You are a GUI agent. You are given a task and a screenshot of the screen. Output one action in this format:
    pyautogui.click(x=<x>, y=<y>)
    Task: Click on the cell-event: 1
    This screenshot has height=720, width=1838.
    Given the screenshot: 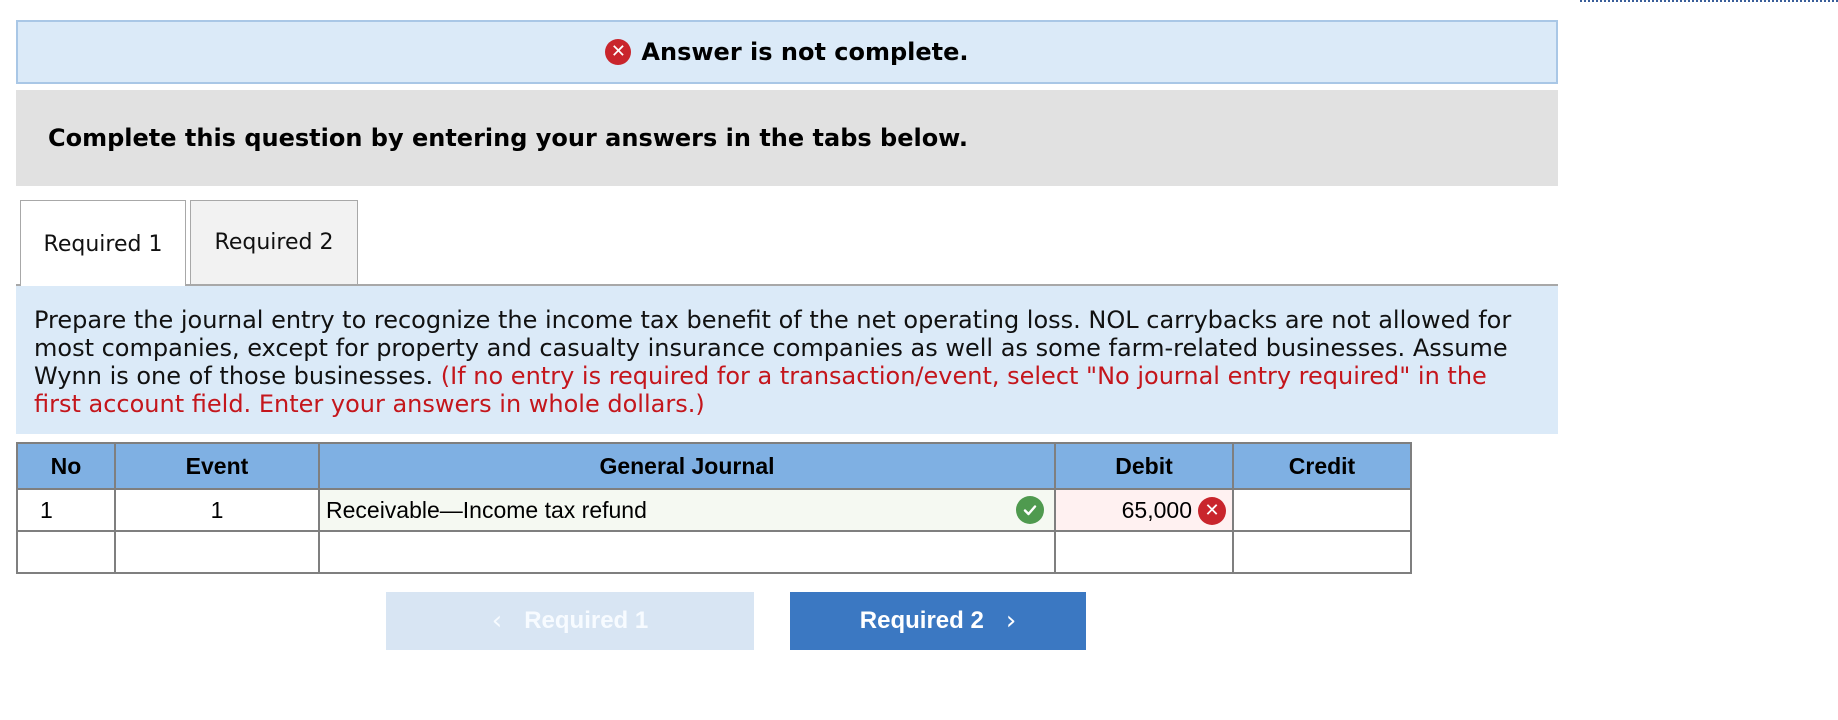 What is the action you would take?
    pyautogui.click(x=217, y=510)
    